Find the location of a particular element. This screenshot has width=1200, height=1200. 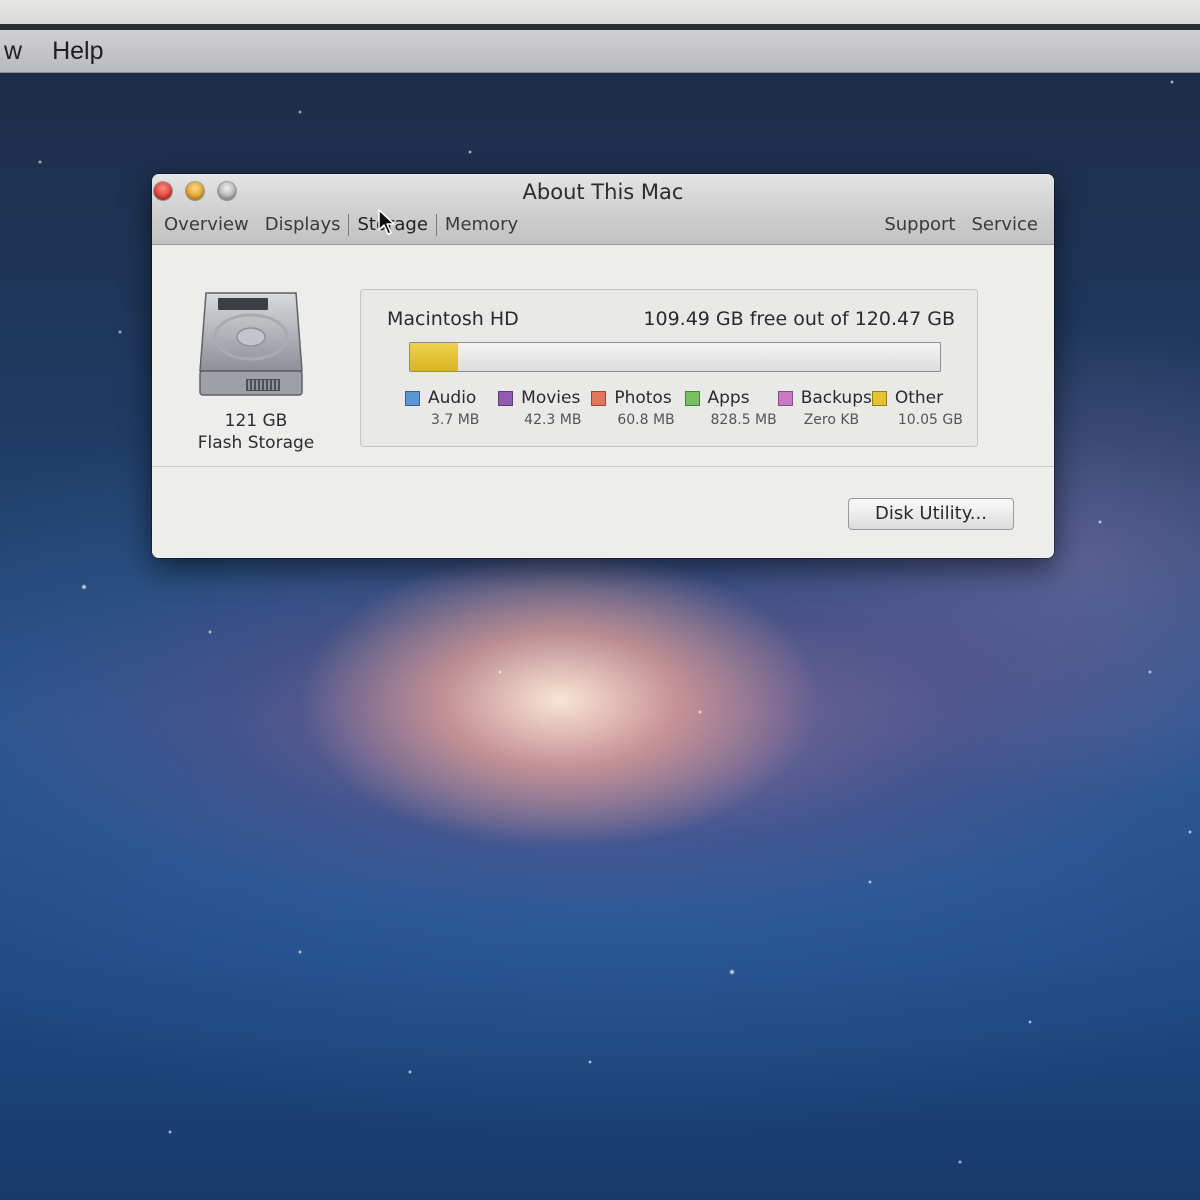

volume-free-space: 109.49 GB free out of 120.47 GB is located at coordinates (799, 319).